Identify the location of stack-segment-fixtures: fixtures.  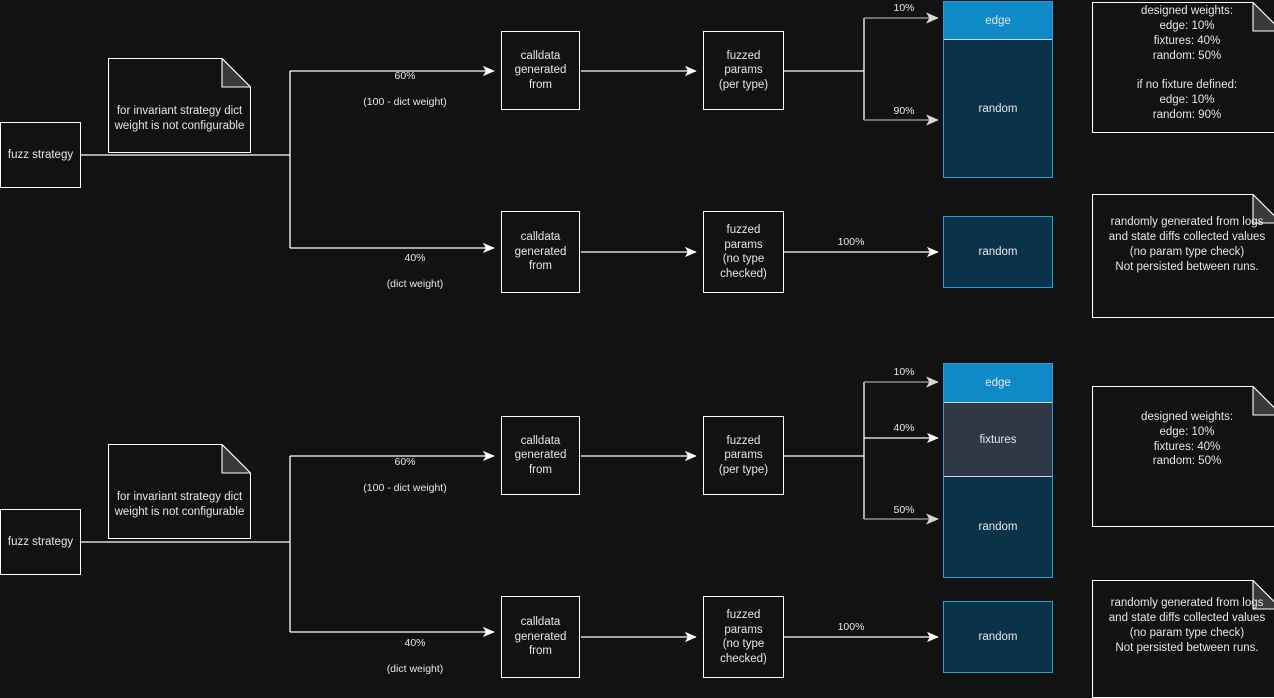
(998, 439).